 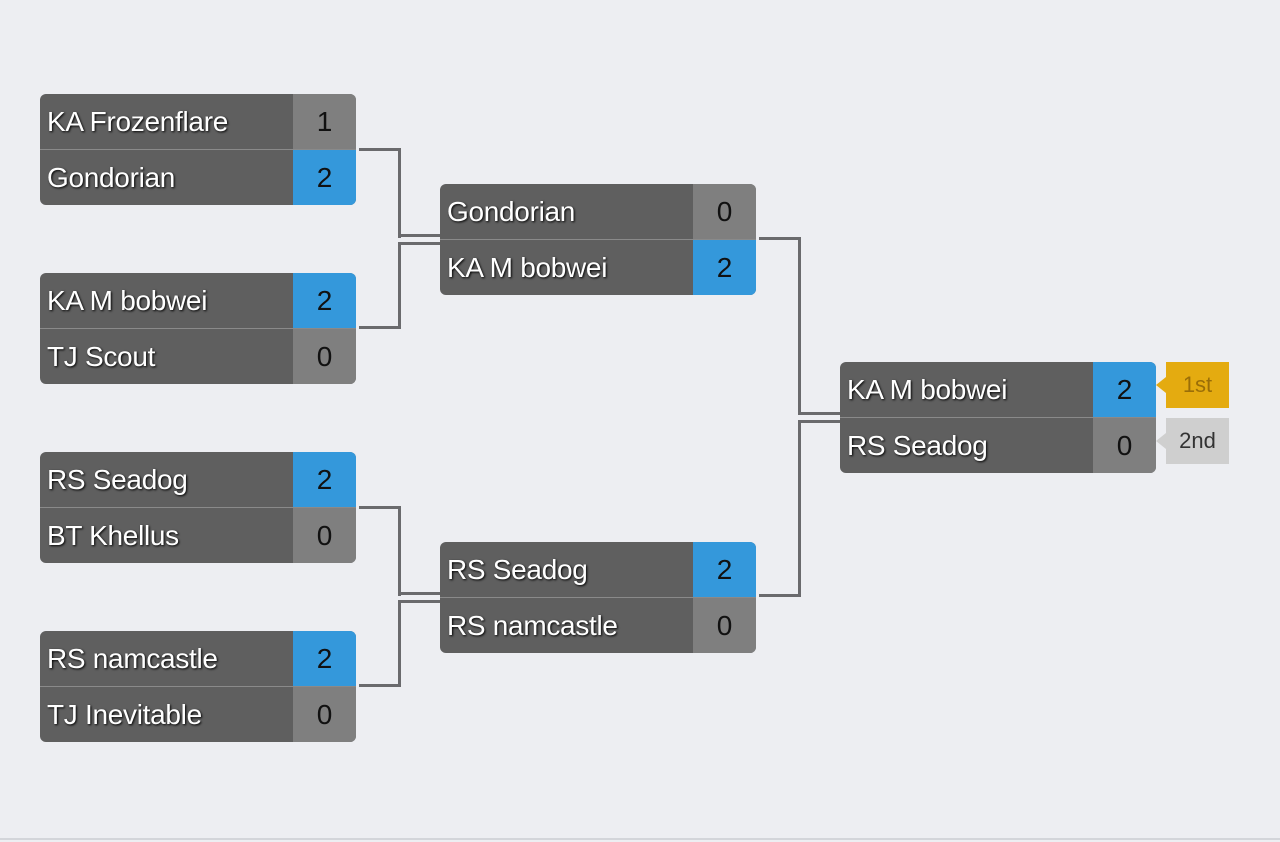 I want to click on team-row: Gondorian 2, so click(x=198, y=177).